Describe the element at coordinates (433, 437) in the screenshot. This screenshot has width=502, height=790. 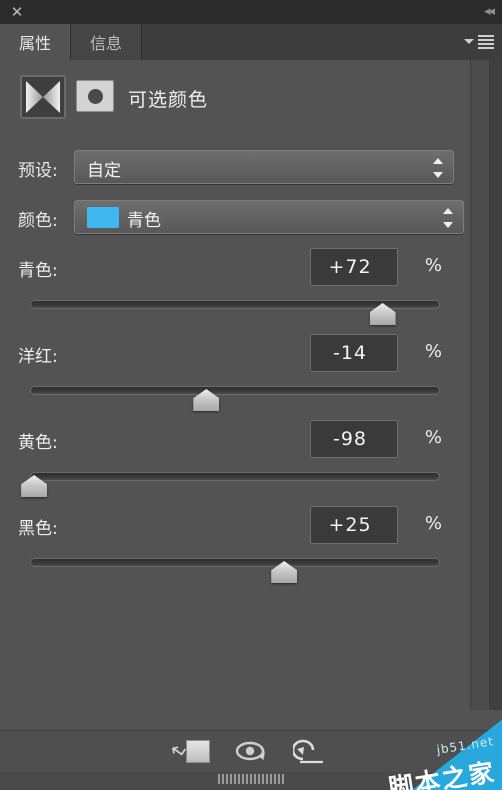
I see `yellow-unit: %` at that location.